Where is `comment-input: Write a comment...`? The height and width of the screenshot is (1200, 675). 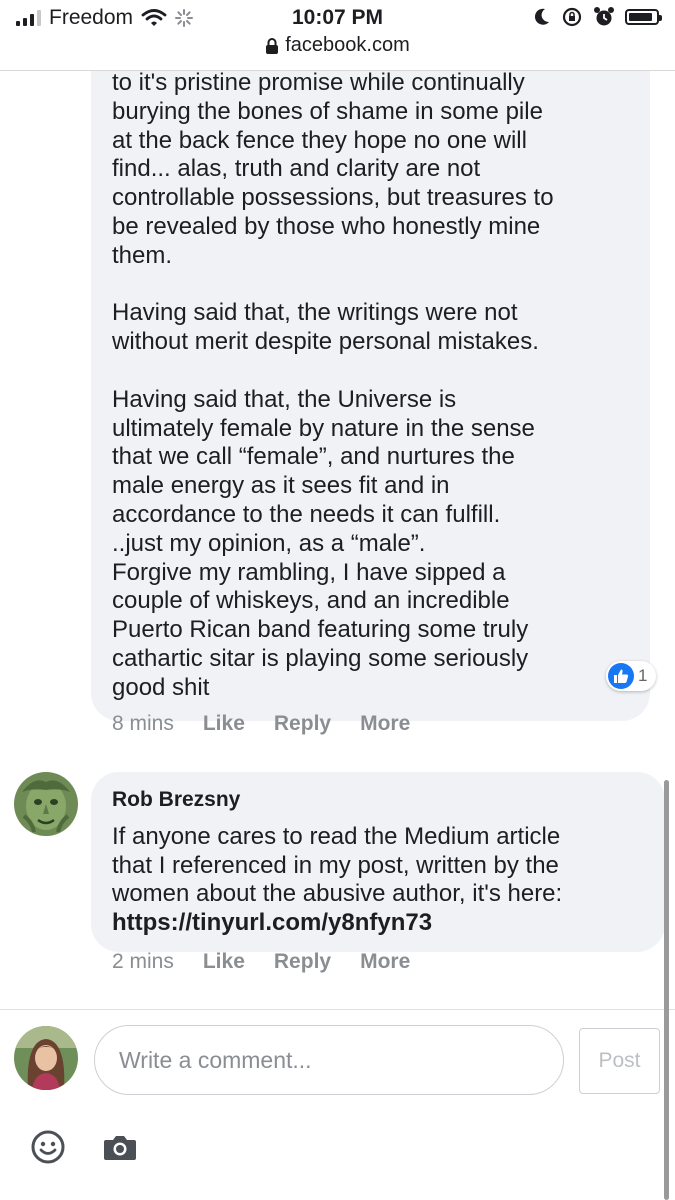
comment-input: Write a comment... is located at coordinates (329, 1060).